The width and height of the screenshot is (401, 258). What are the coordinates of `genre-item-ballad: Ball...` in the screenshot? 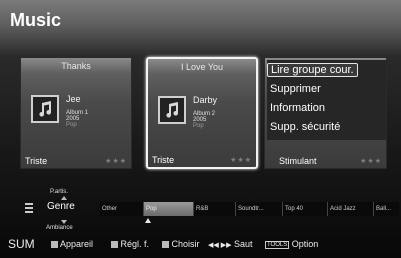 It's located at (386, 209).